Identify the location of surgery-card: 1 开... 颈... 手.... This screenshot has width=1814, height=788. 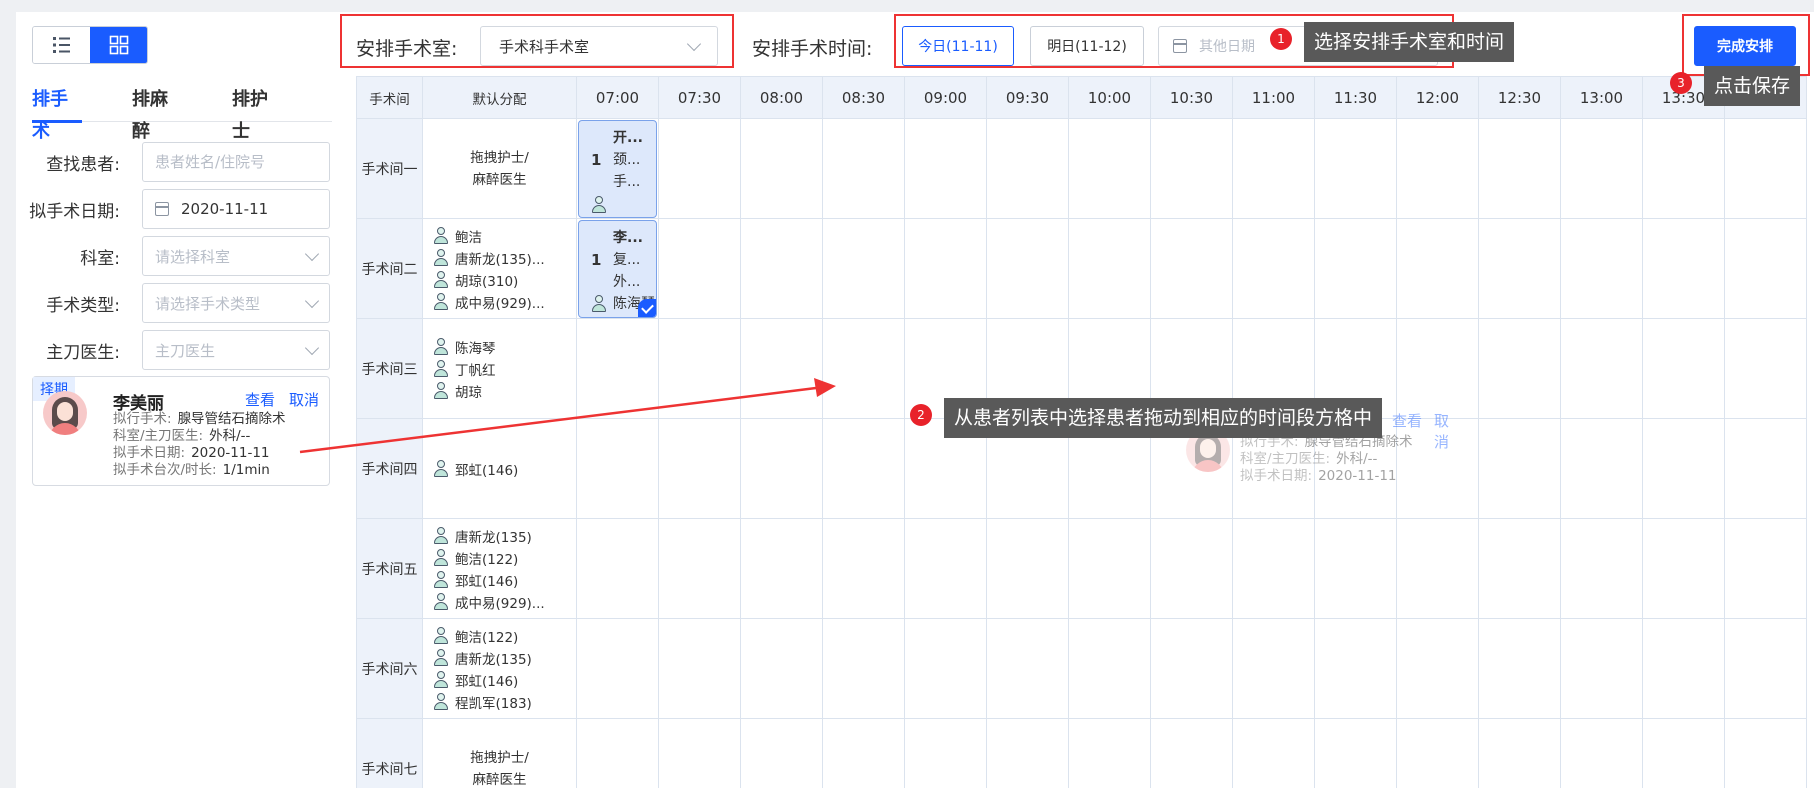
(617, 169).